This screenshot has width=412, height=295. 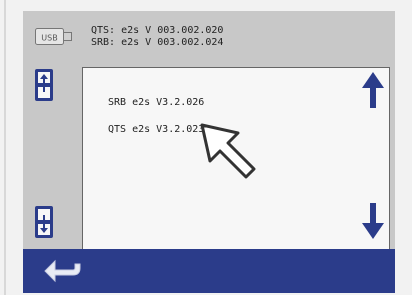 I want to click on list-item: QTS e2s V3.2.023, so click(x=156, y=129).